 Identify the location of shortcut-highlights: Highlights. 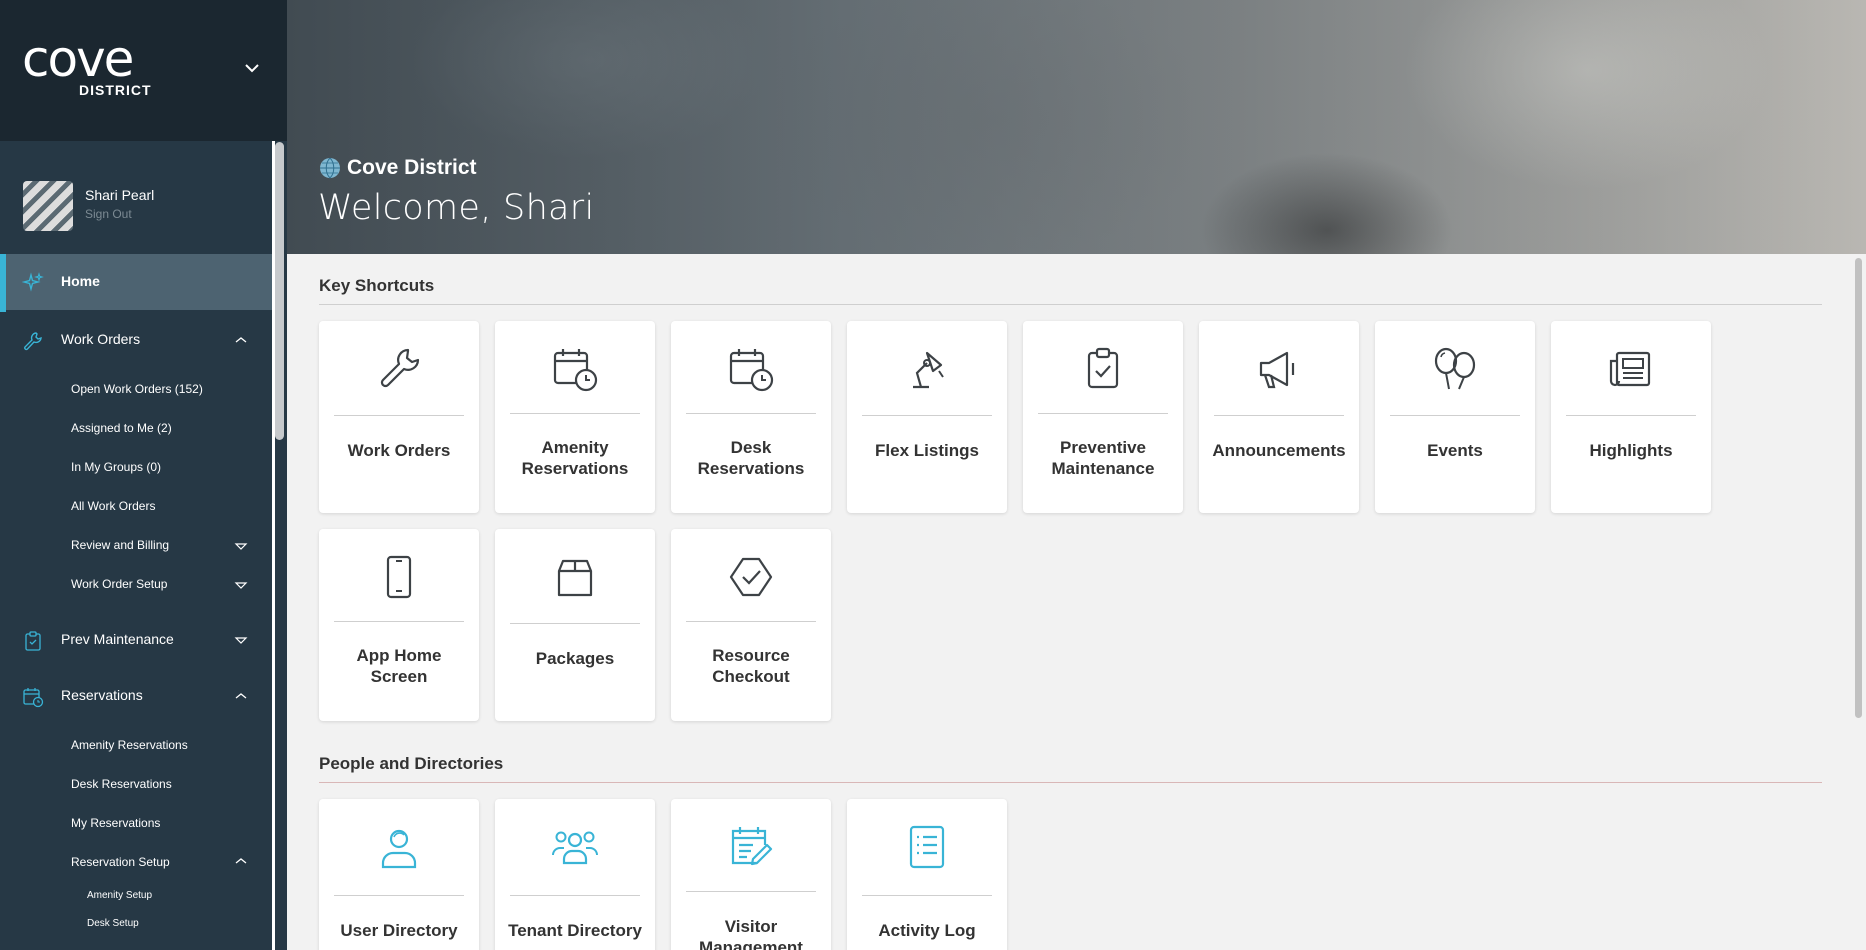
(1631, 417).